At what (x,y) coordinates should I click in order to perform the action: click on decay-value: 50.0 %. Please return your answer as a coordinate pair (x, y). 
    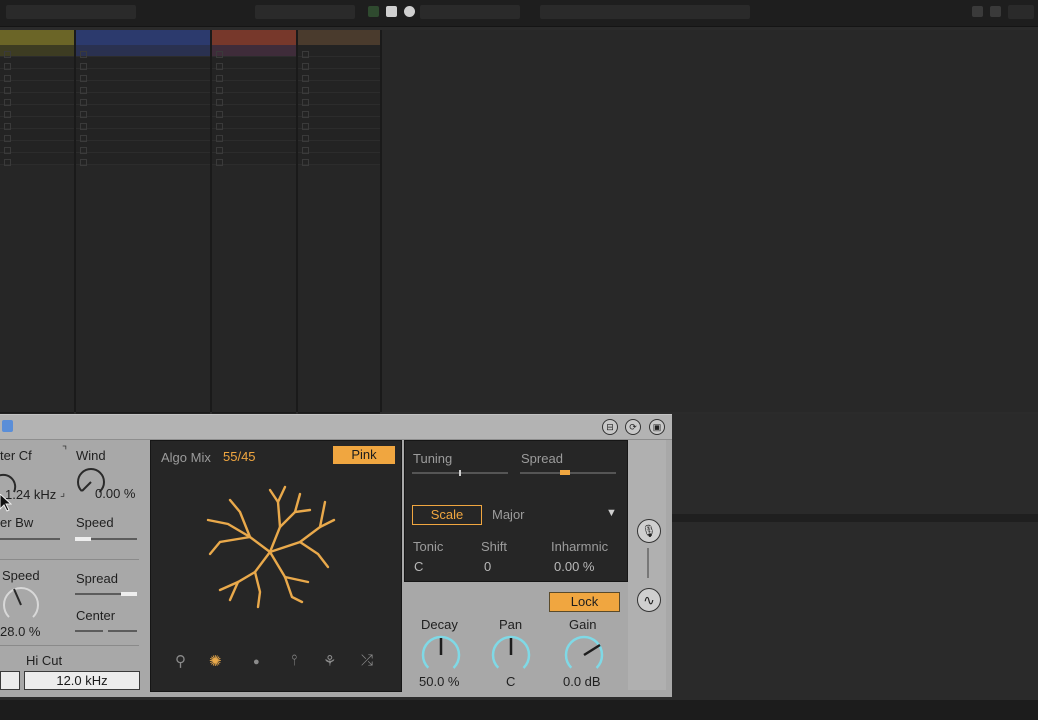
    Looking at the image, I should click on (439, 681).